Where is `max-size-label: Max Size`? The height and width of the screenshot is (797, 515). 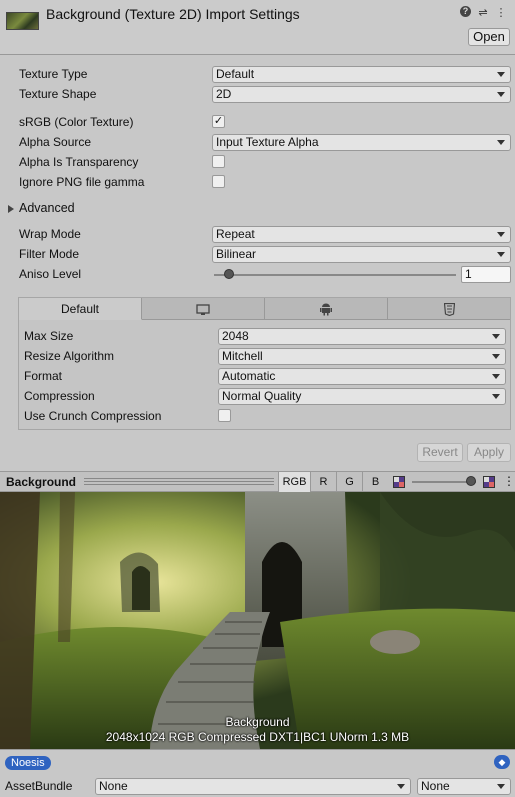 max-size-label: Max Size is located at coordinates (49, 336).